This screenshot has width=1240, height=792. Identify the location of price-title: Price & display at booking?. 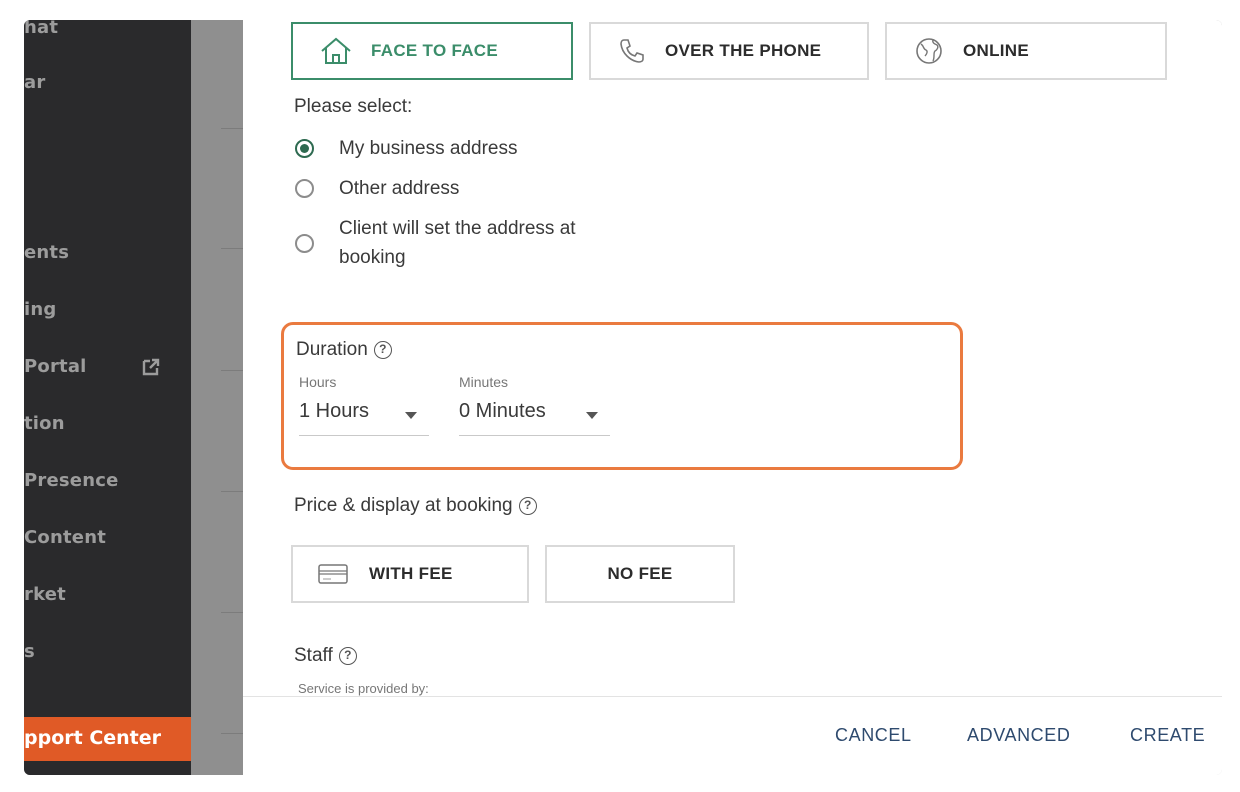
(415, 506).